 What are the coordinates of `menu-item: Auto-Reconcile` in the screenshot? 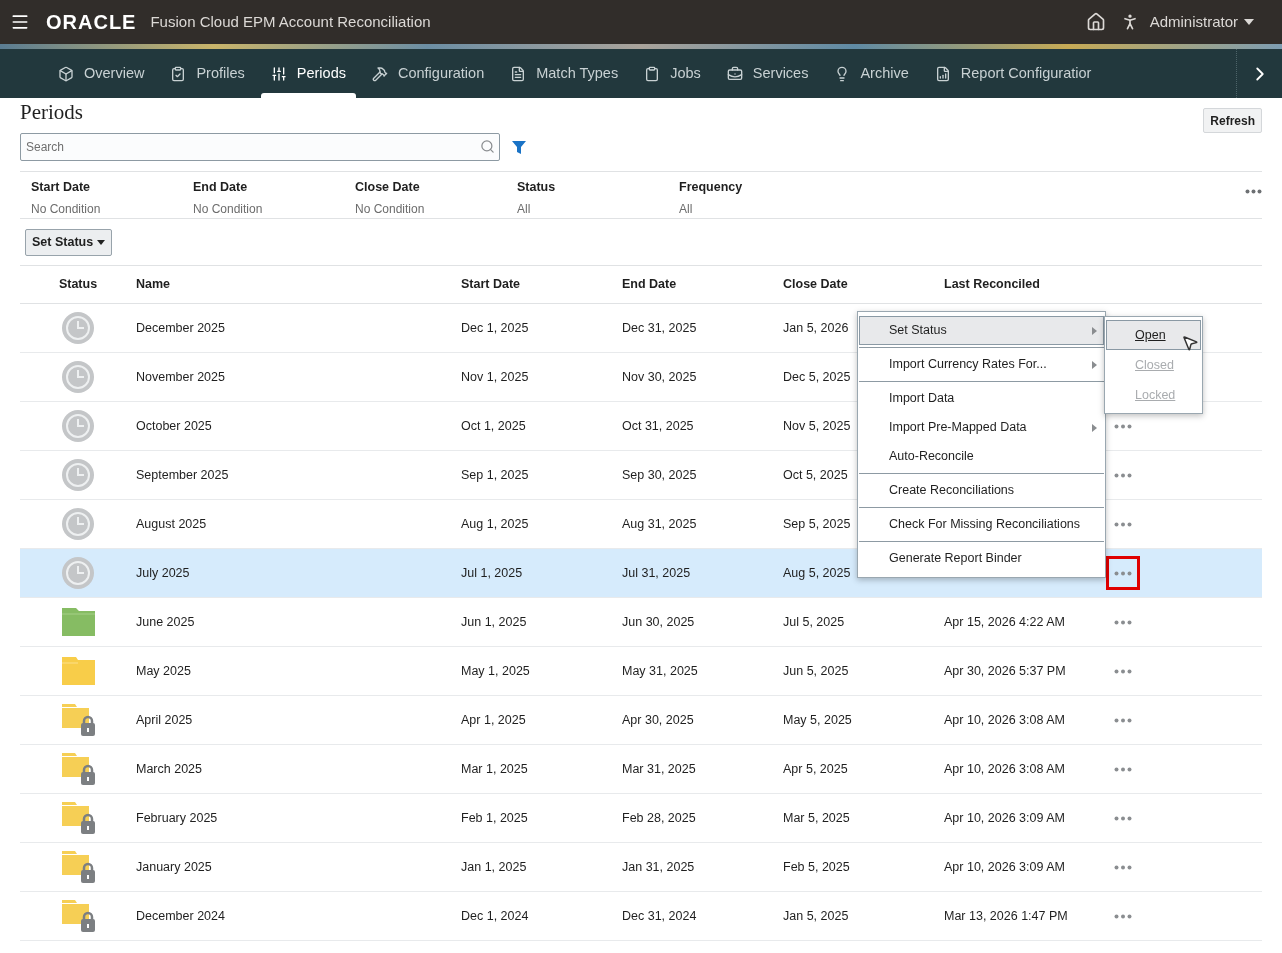 It's located at (981, 458).